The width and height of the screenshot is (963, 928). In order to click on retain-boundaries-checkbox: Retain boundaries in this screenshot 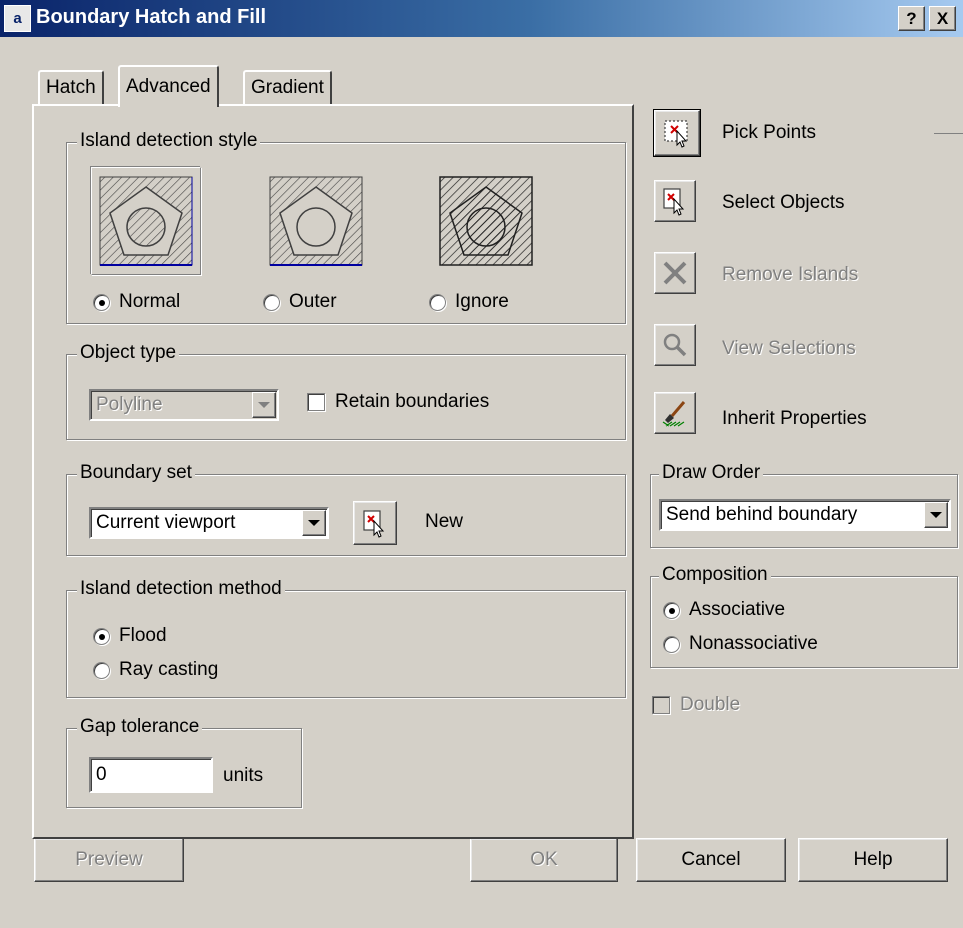, I will do `click(398, 402)`.